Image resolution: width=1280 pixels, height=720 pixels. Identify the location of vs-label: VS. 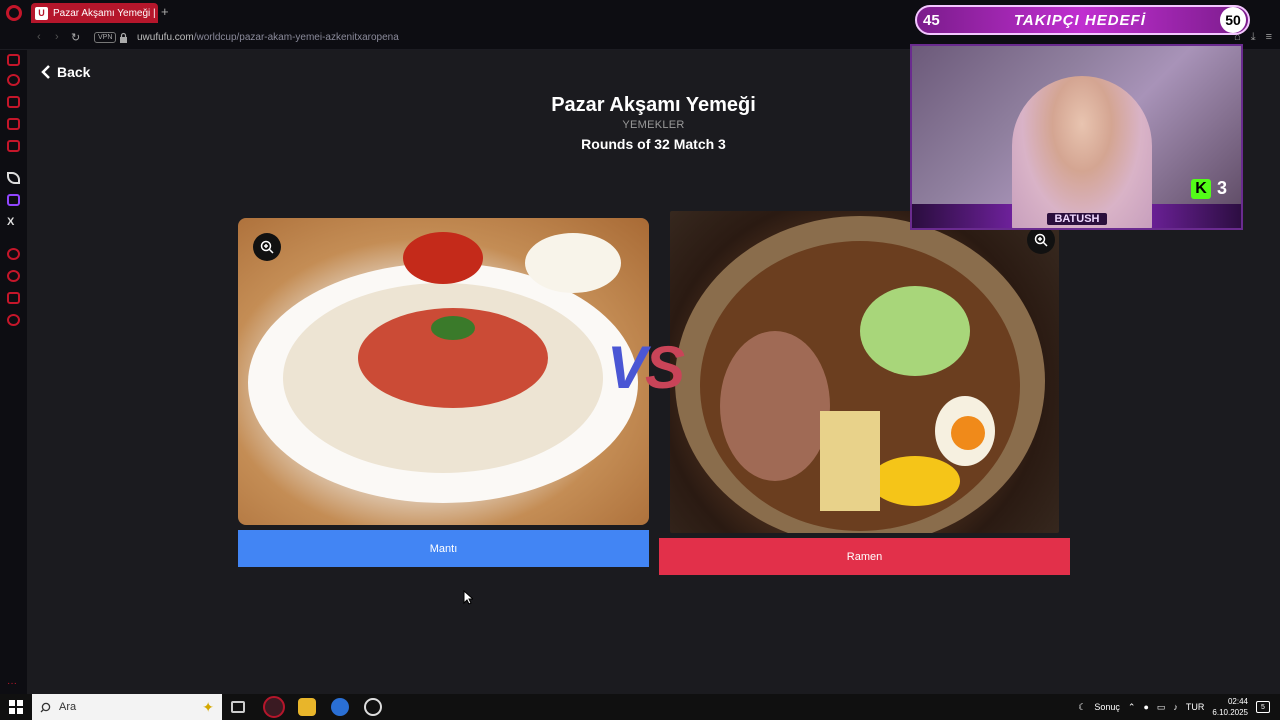
(646, 367).